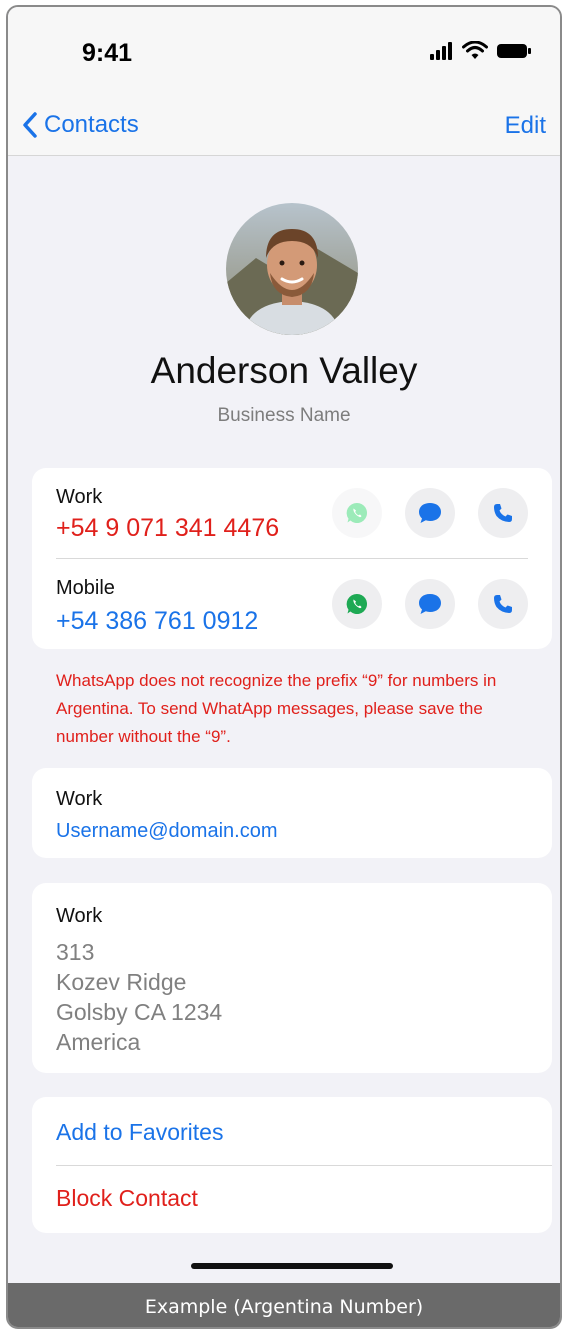 This screenshot has height=1336, width=570. What do you see at coordinates (475, 50) in the screenshot?
I see `wifi-icon` at bounding box center [475, 50].